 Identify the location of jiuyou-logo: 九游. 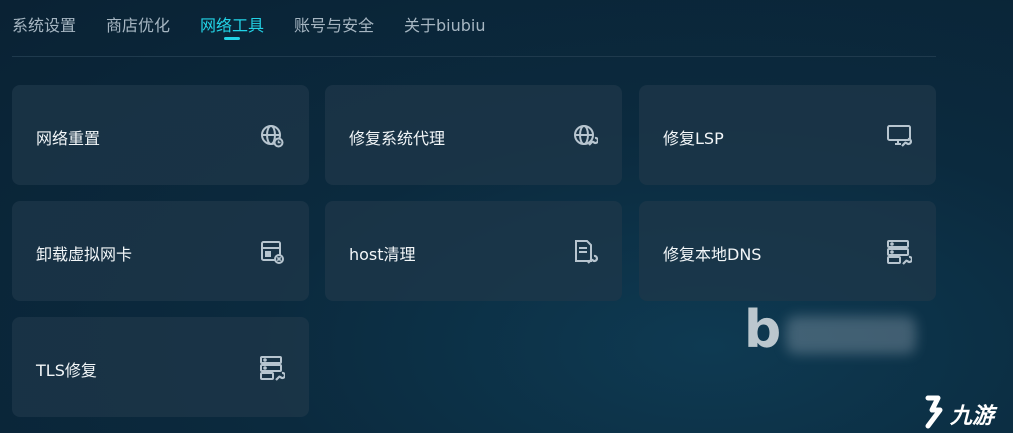
(961, 412).